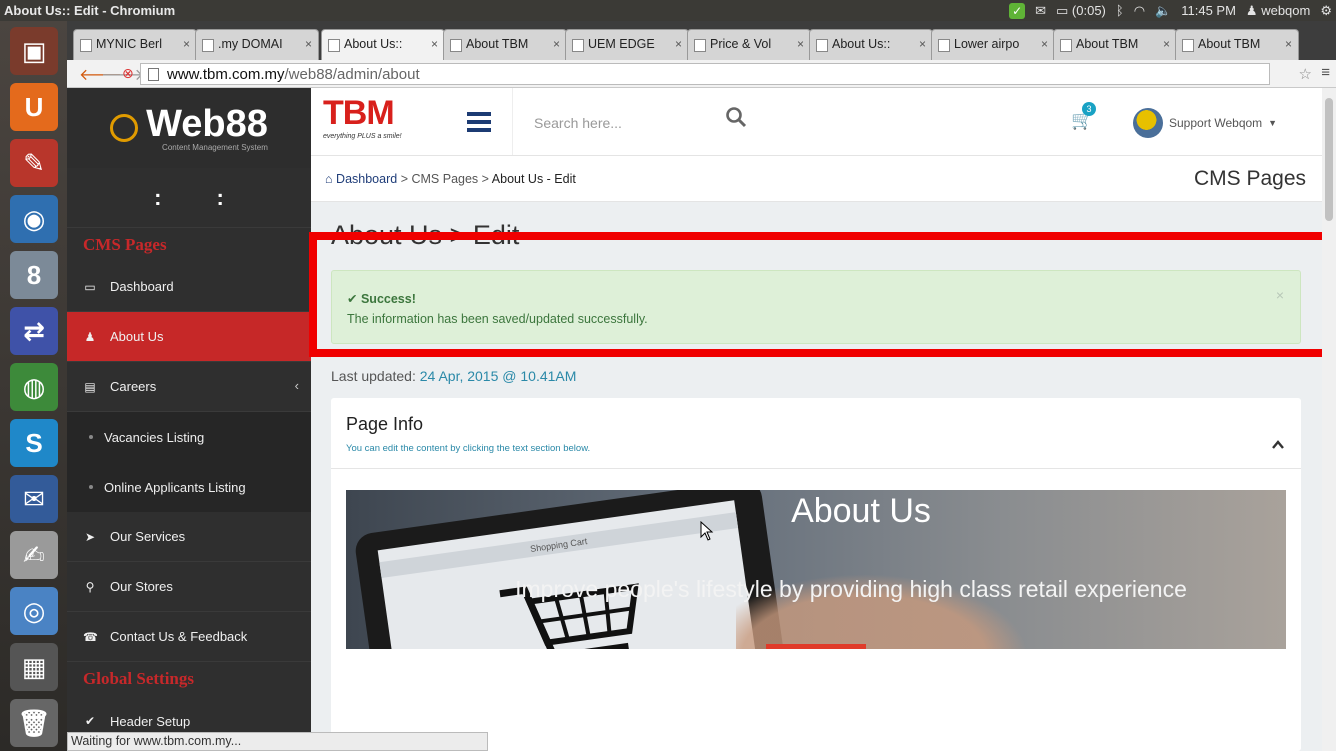 This screenshot has height=751, width=1336. Describe the element at coordinates (189, 537) in the screenshot. I see `sidebar-item-services: ➤ Our Services` at that location.